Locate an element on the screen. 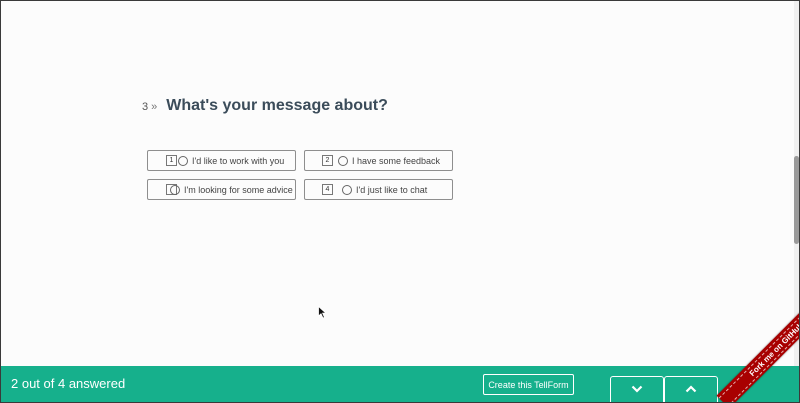  question-title: What's your message about? is located at coordinates (277, 105).